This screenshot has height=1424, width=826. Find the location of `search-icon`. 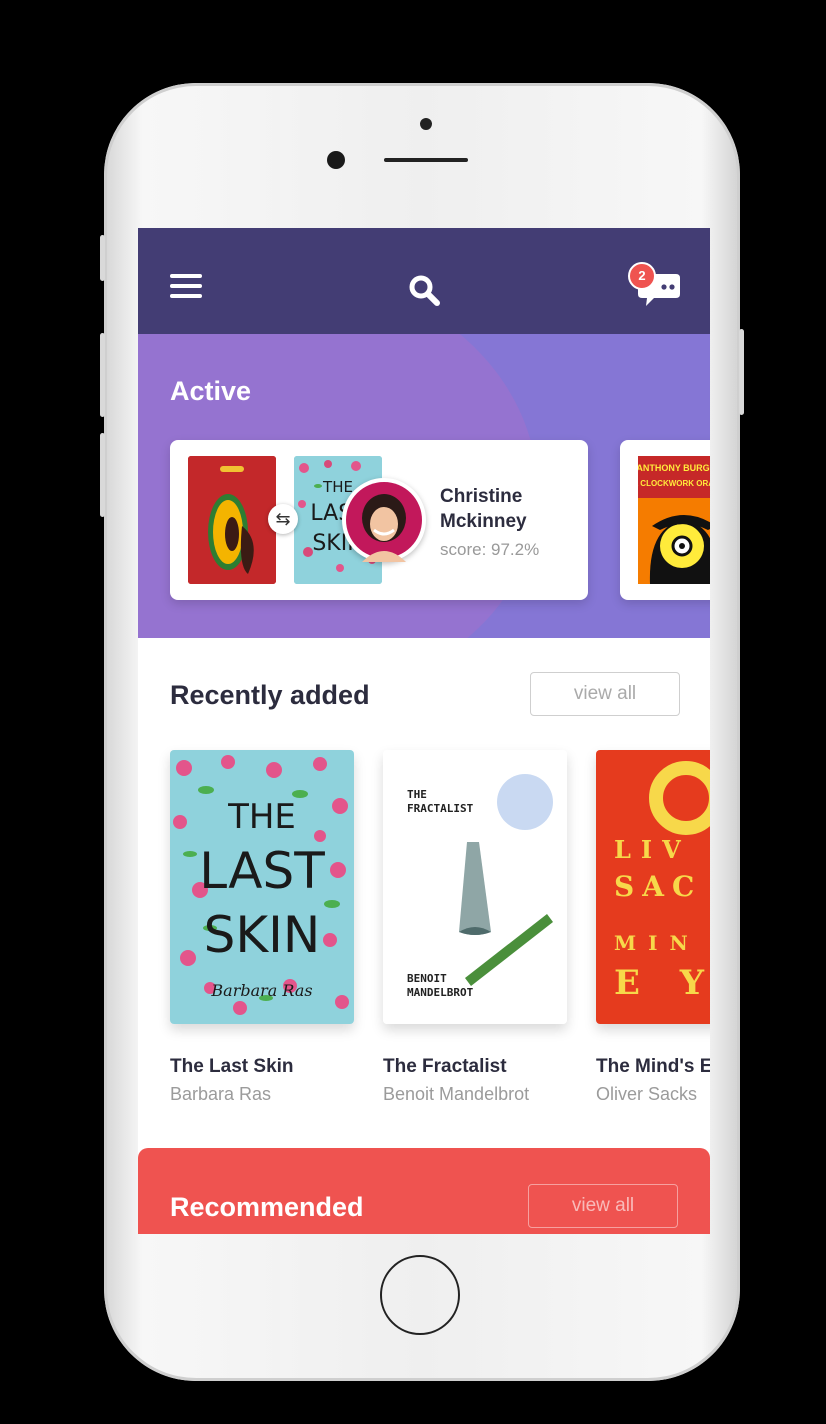

search-icon is located at coordinates (424, 290).